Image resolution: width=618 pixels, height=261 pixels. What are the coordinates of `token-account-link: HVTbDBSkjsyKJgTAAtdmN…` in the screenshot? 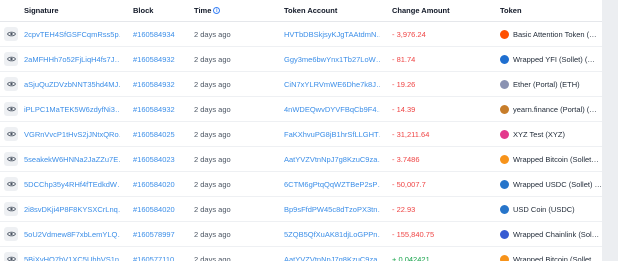 It's located at (332, 34).